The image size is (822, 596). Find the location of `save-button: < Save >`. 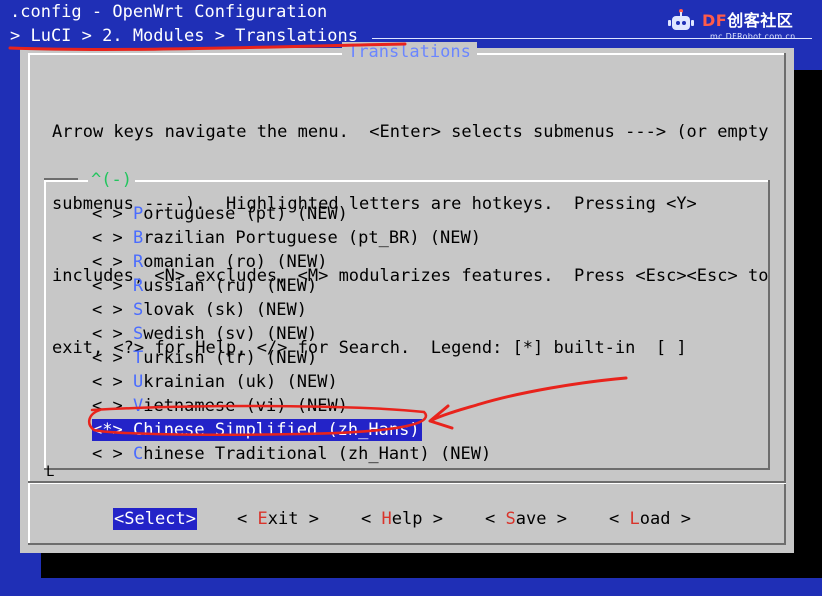

save-button: < Save > is located at coordinates (526, 519).